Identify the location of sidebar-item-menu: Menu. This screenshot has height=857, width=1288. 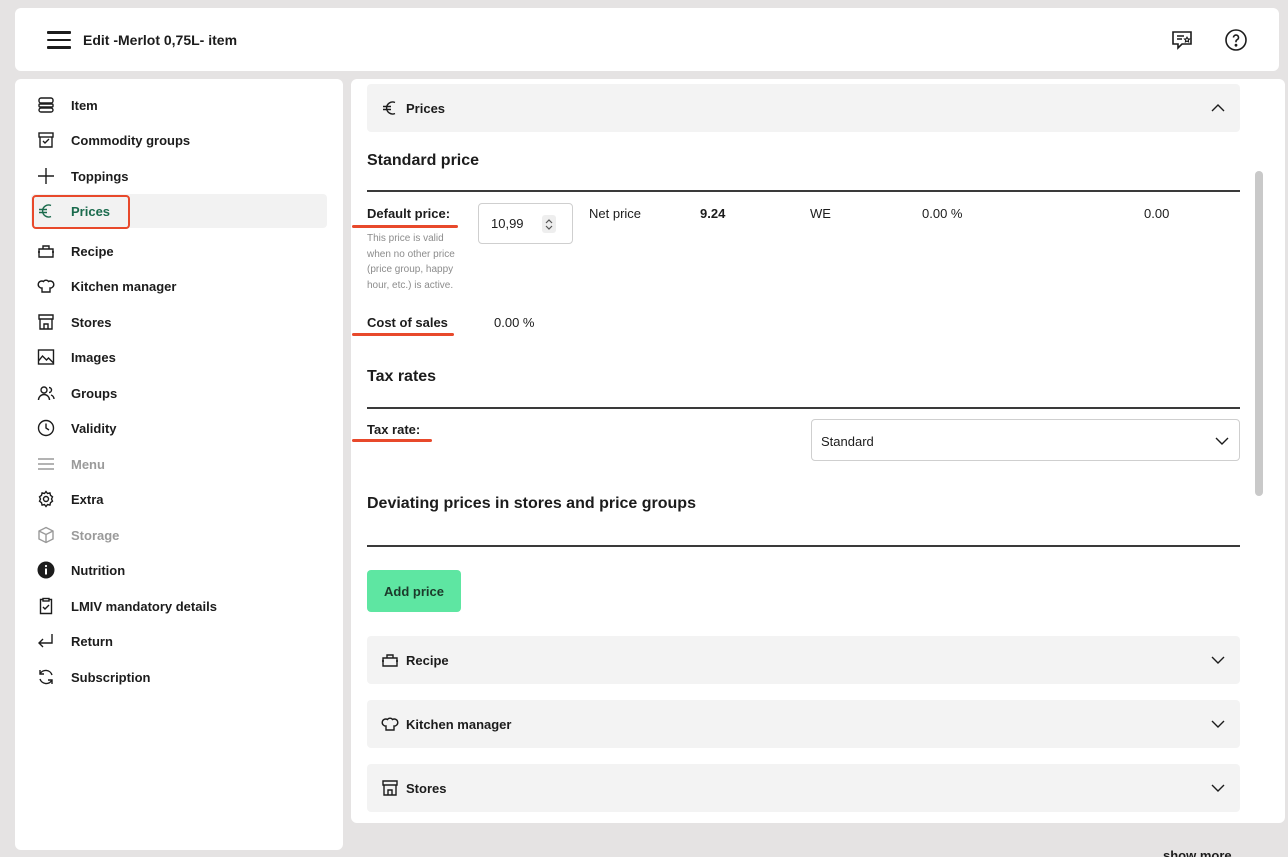
(179, 464).